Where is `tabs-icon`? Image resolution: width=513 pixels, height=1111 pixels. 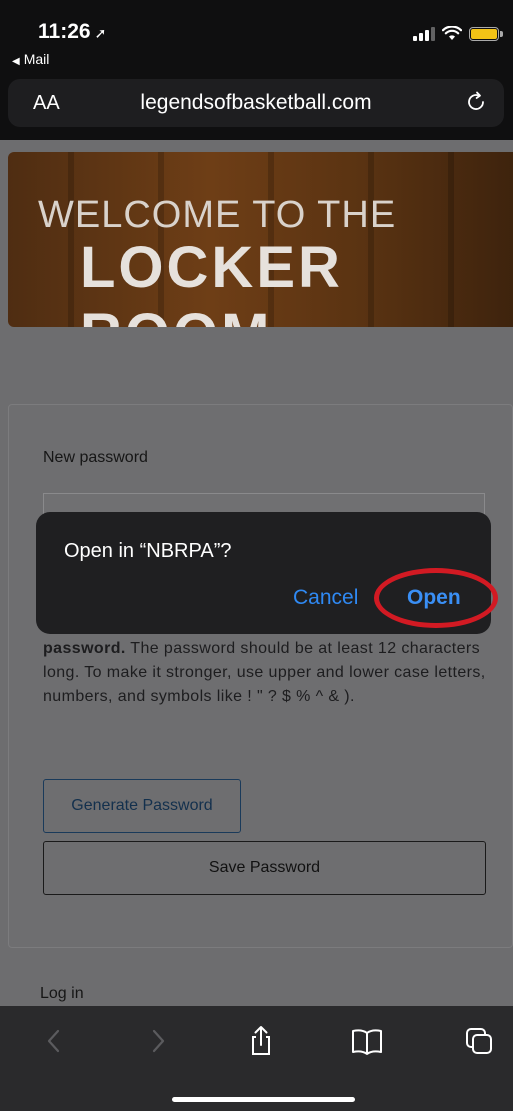 tabs-icon is located at coordinates (479, 1041).